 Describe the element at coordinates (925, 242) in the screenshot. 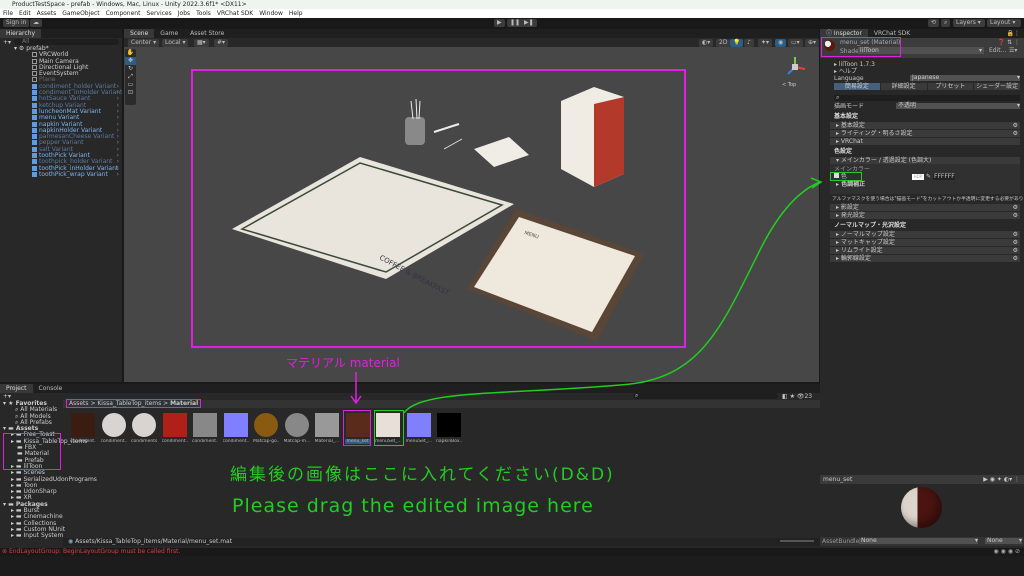

I see `normal-setting-foldout: ▸ マットキャップ設定 ⚙` at that location.